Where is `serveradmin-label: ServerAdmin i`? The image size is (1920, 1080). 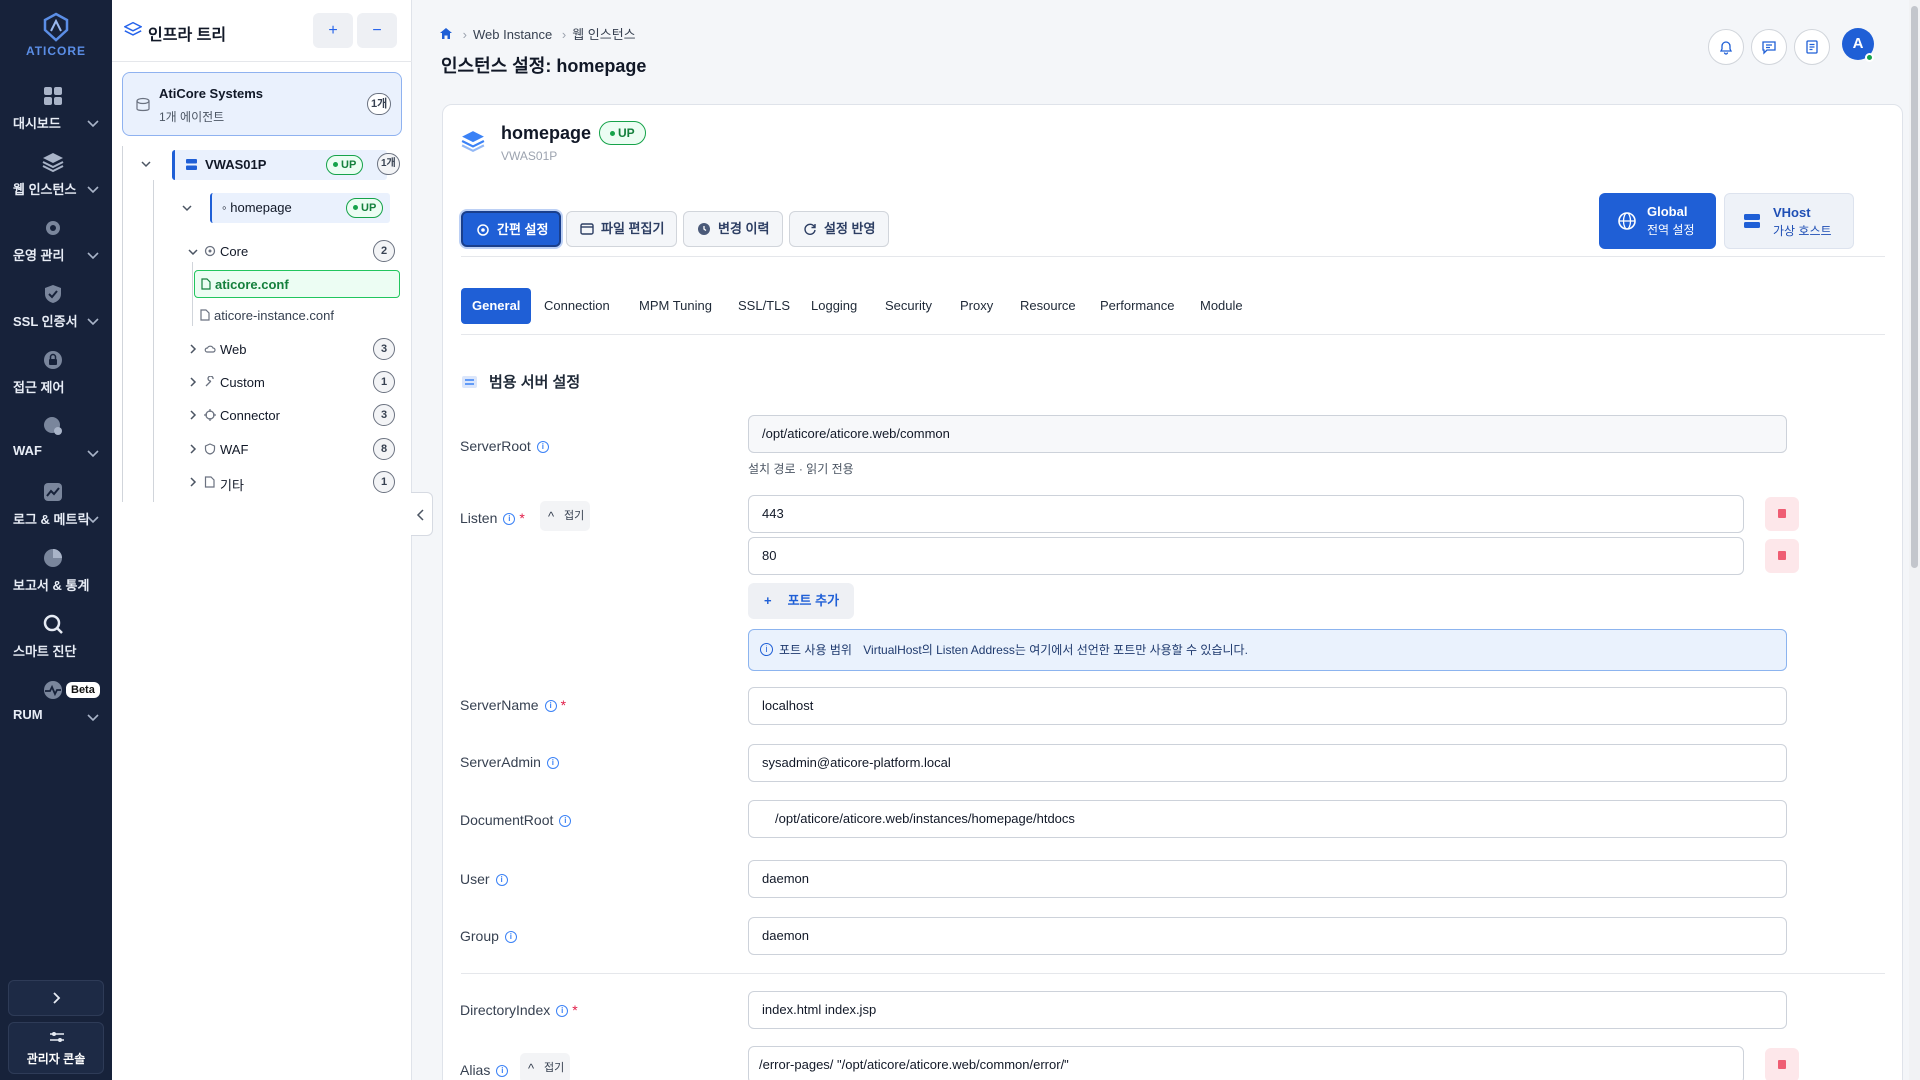
serveradmin-label: ServerAdmin i is located at coordinates (509, 762).